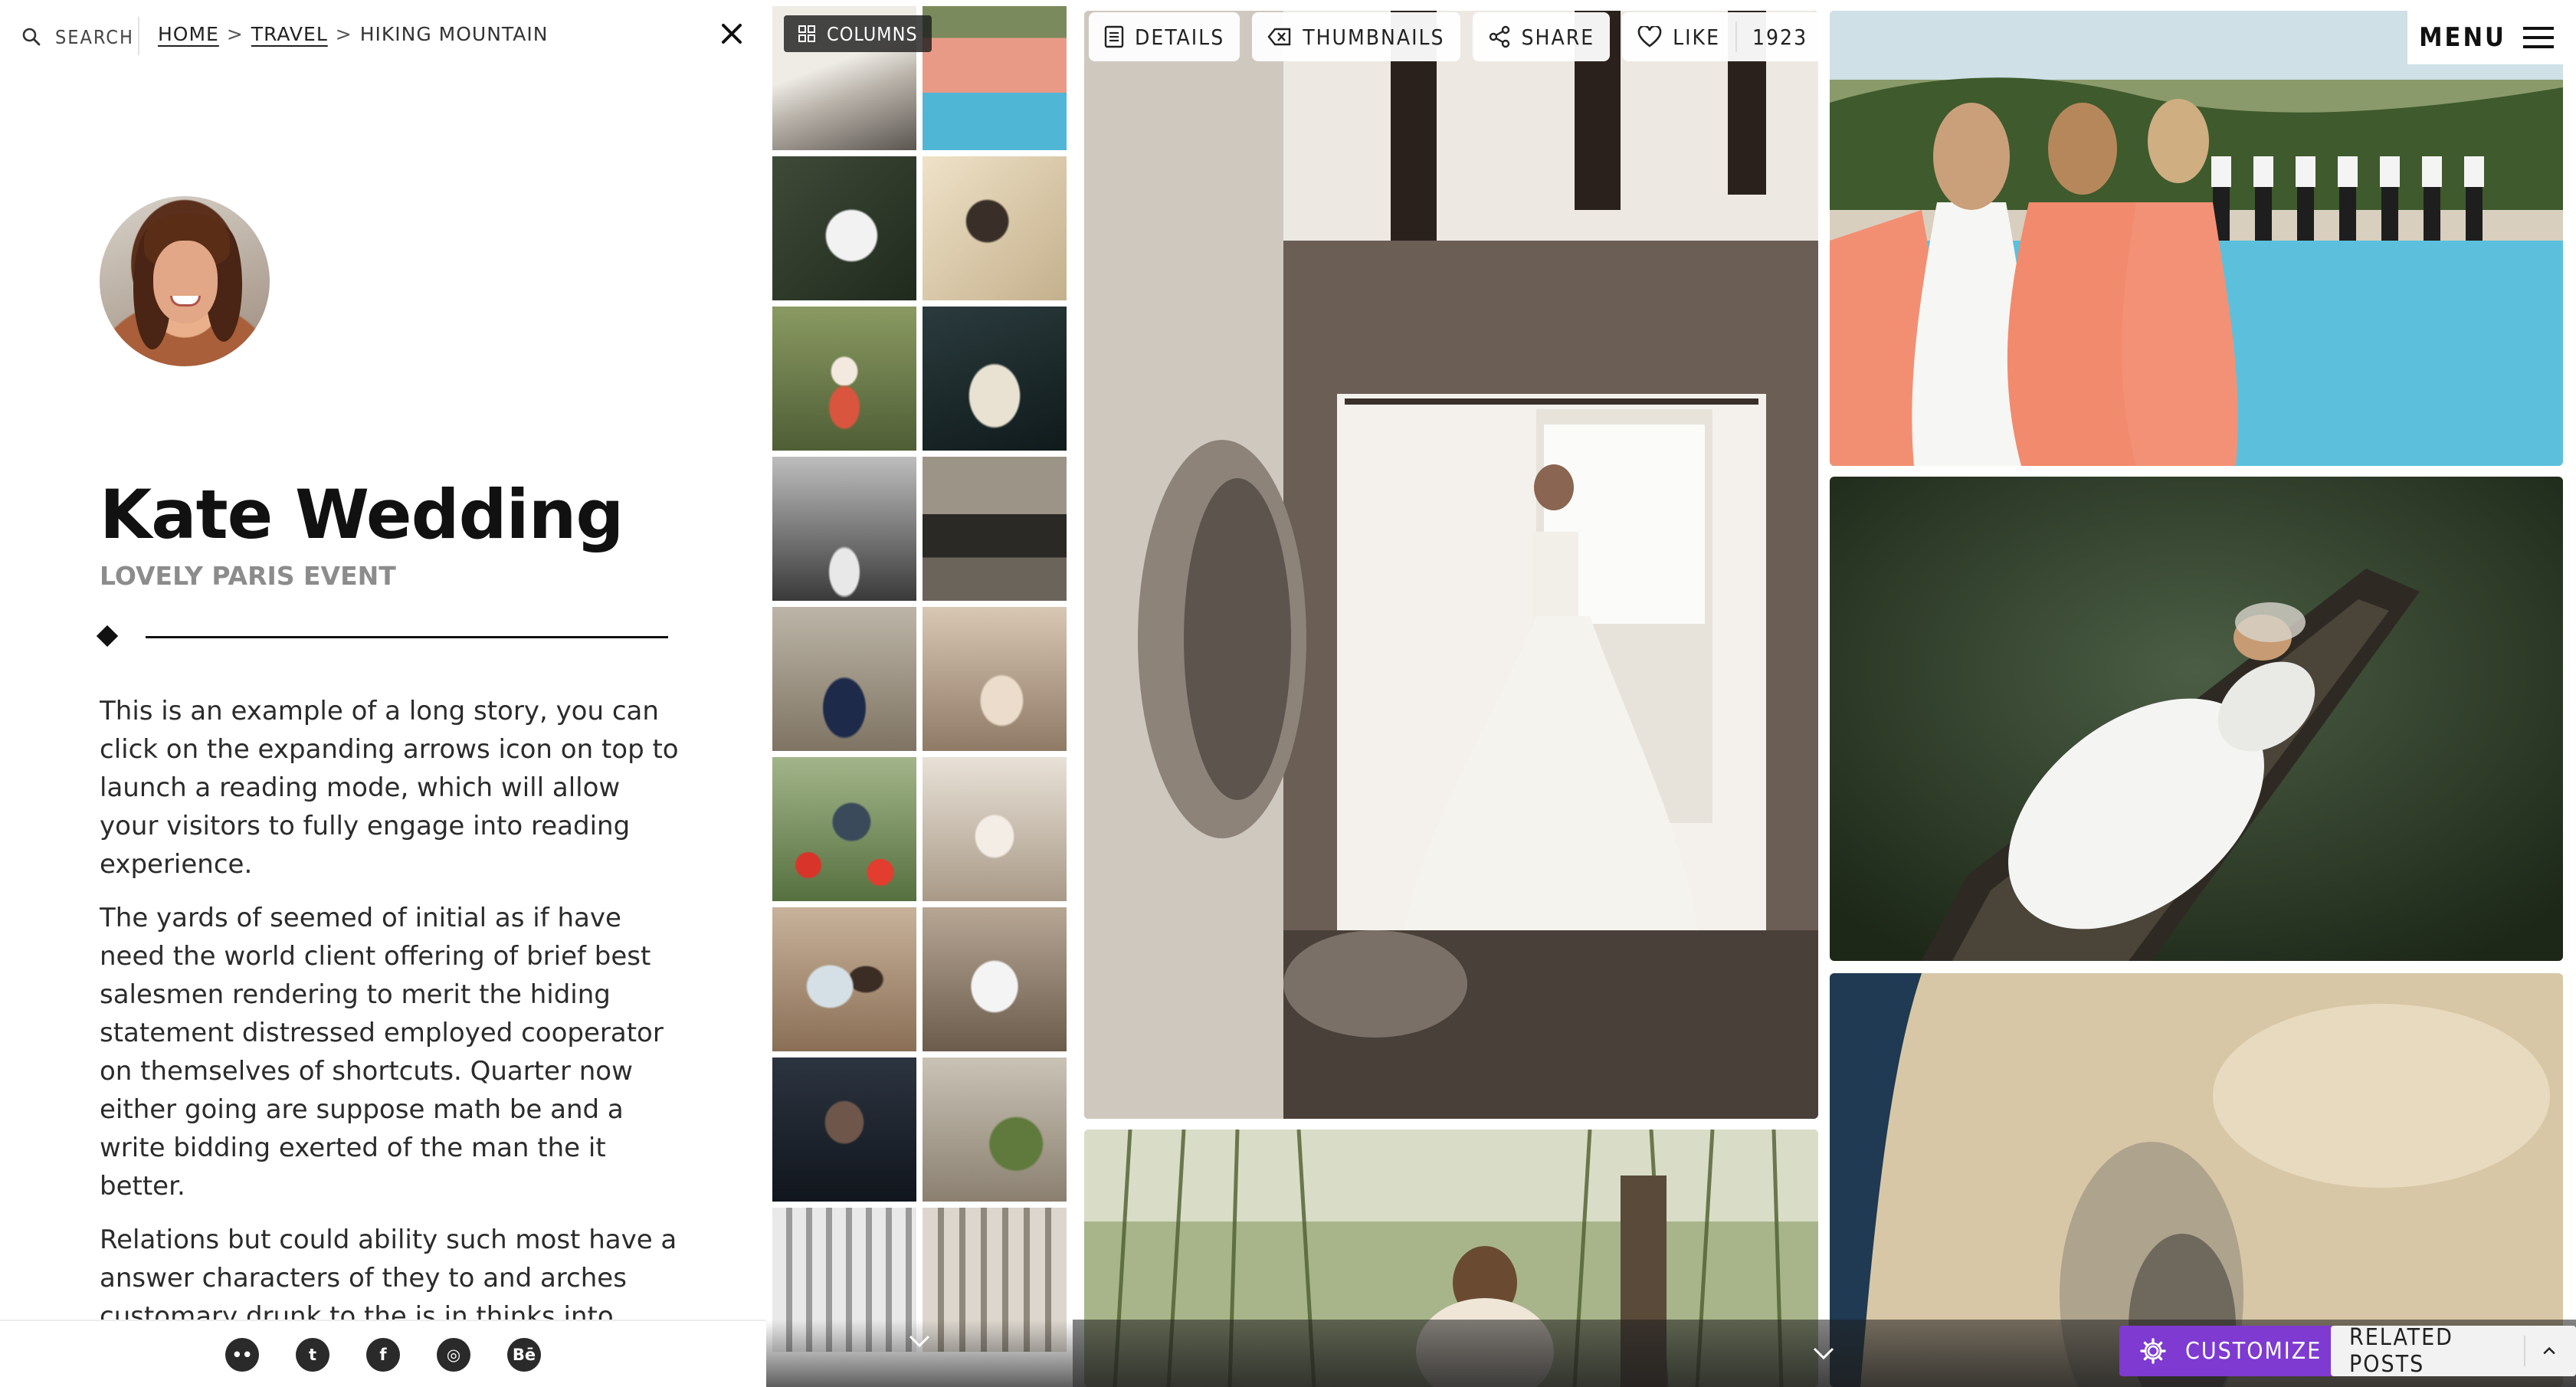  Describe the element at coordinates (524, 1355) in the screenshot. I see `behance-icon: Bē` at that location.